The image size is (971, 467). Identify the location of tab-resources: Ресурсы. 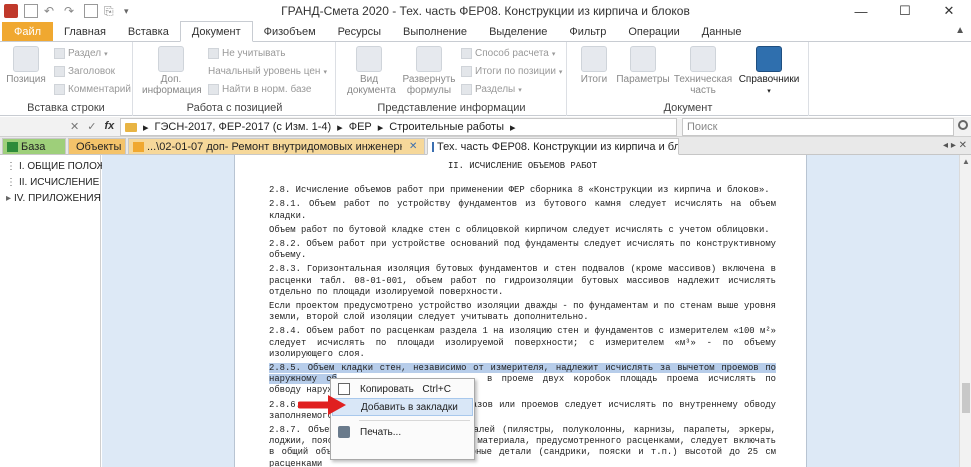
(359, 31).